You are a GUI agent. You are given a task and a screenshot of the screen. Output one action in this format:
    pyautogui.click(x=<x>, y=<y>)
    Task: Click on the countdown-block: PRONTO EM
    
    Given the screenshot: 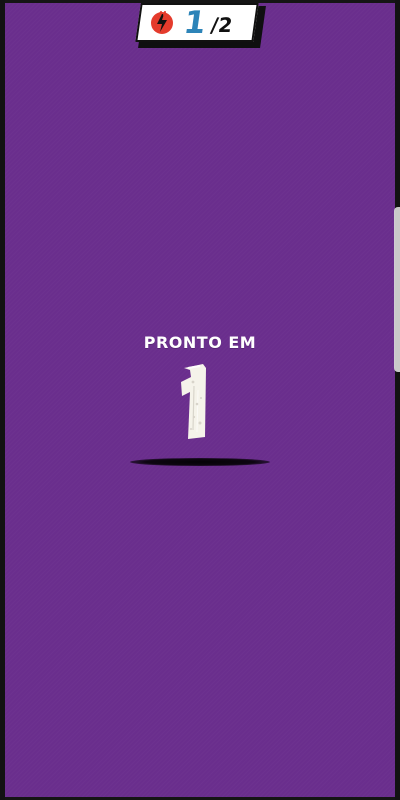 What is the action you would take?
    pyautogui.click(x=200, y=343)
    